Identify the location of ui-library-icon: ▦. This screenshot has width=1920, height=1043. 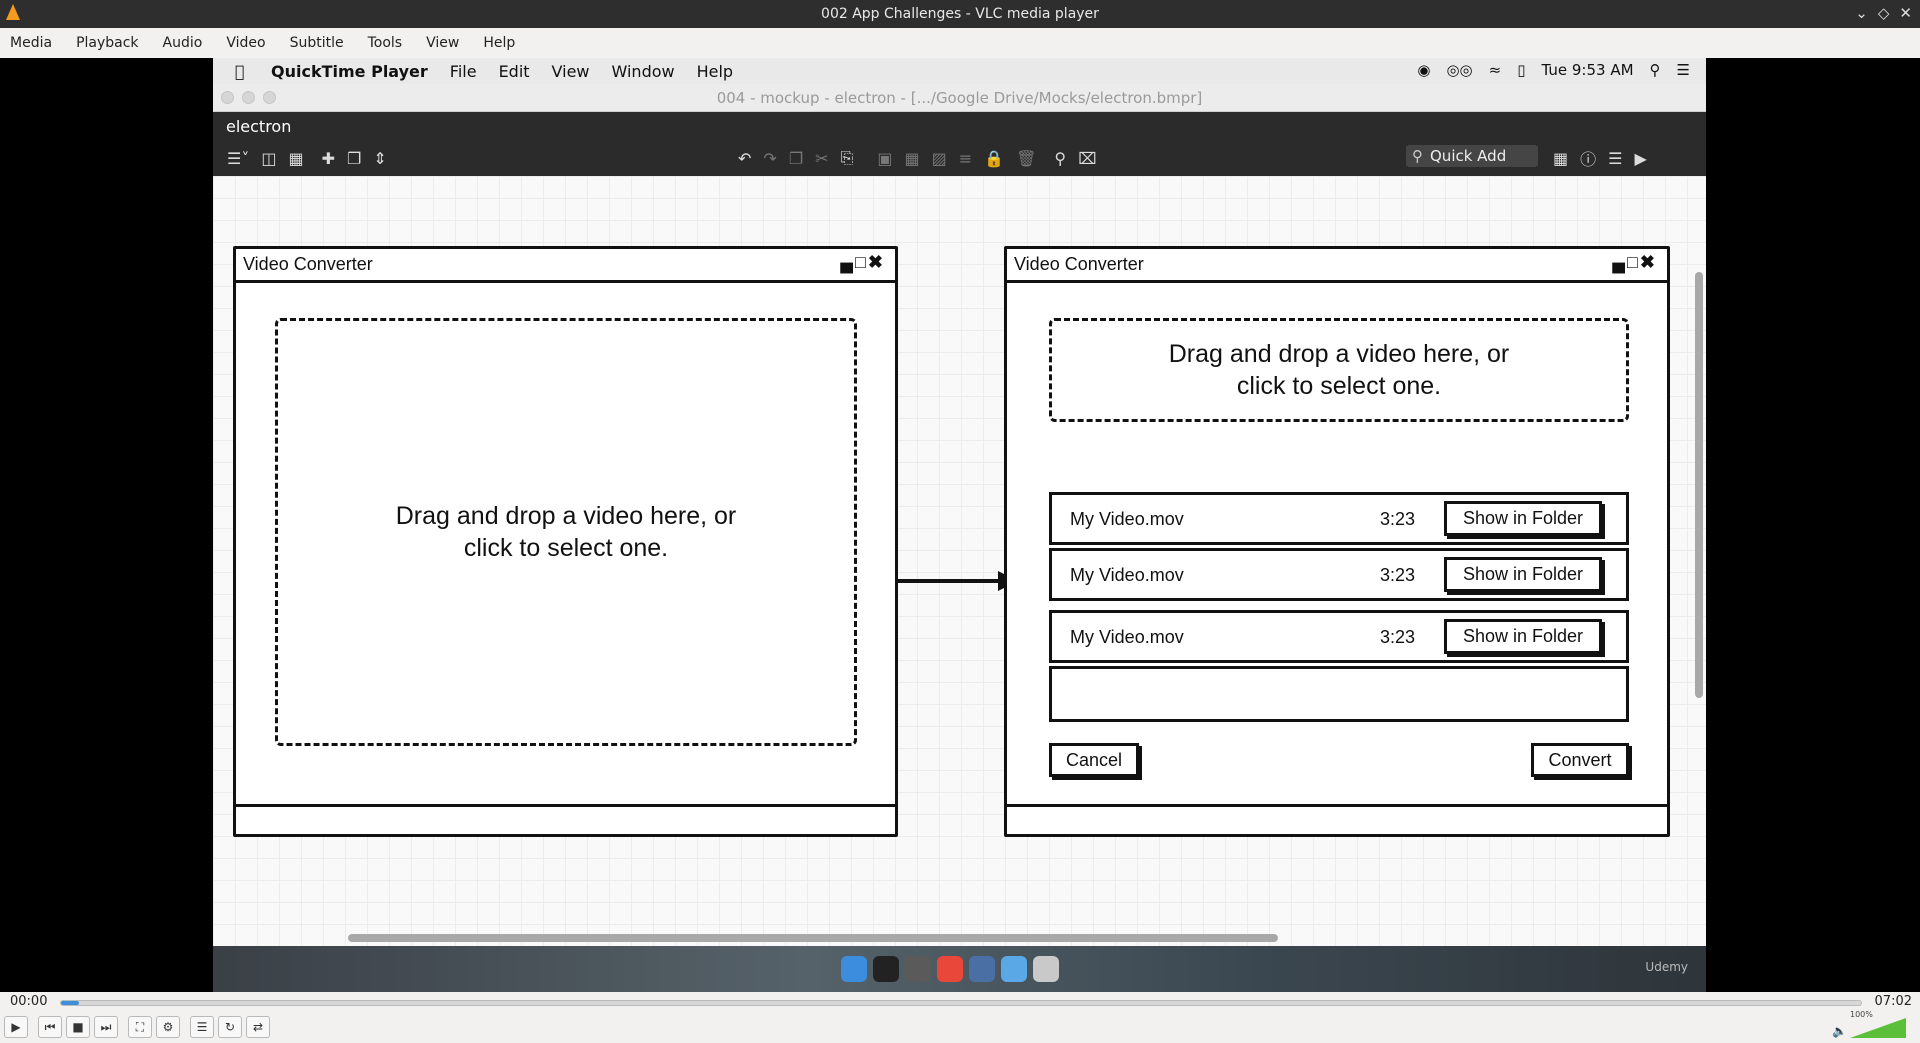
(1560, 158).